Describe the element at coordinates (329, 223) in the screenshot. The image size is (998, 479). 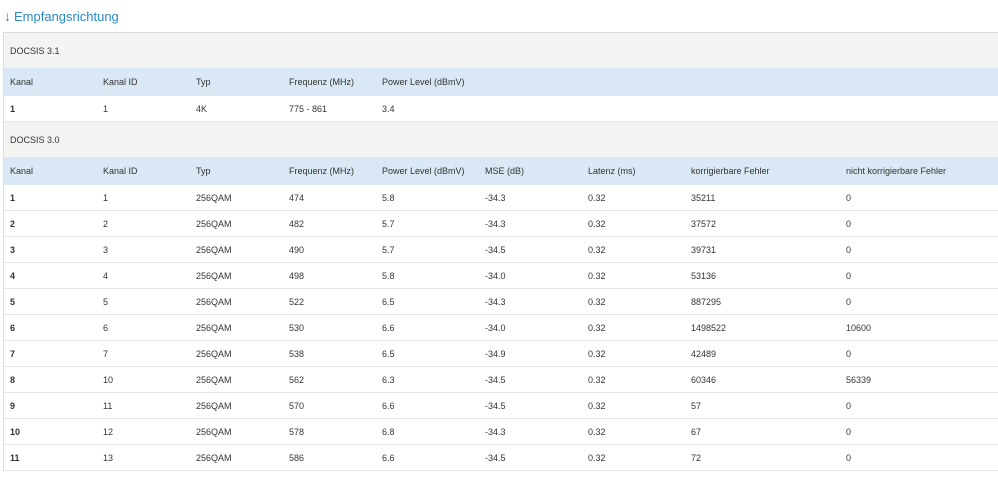
I see `table-cell: 482` at that location.